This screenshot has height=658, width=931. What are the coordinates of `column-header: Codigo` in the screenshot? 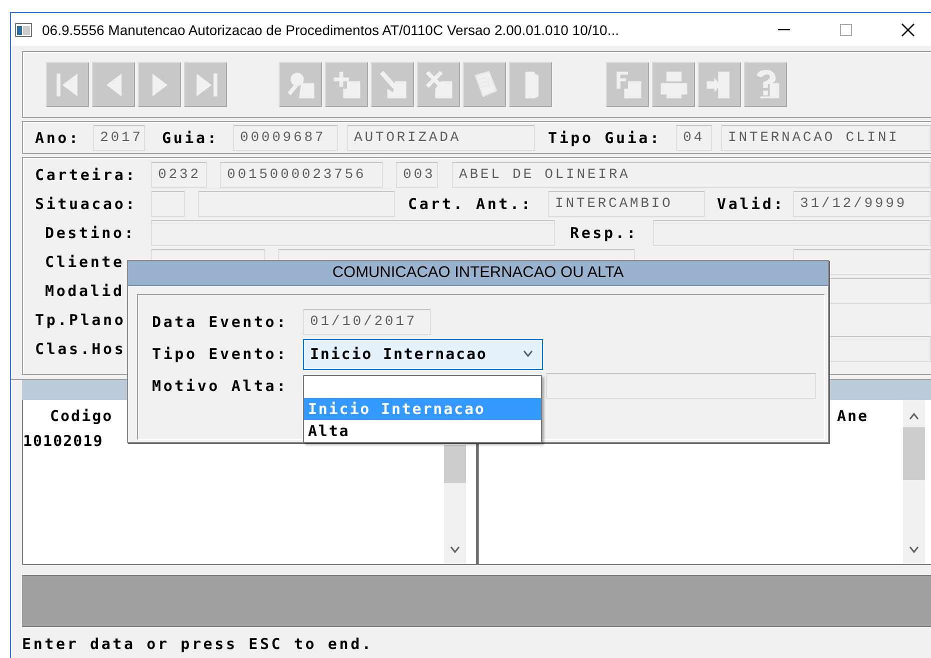 It's located at (82, 416).